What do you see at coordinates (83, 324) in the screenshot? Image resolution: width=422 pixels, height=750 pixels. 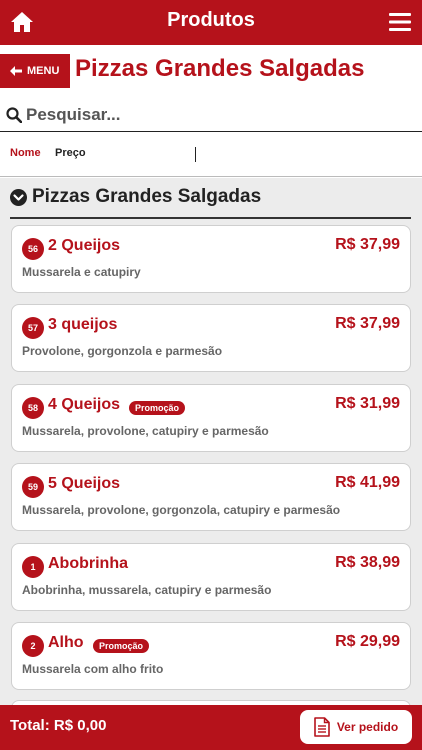 I see `product-name: 3 queijos` at bounding box center [83, 324].